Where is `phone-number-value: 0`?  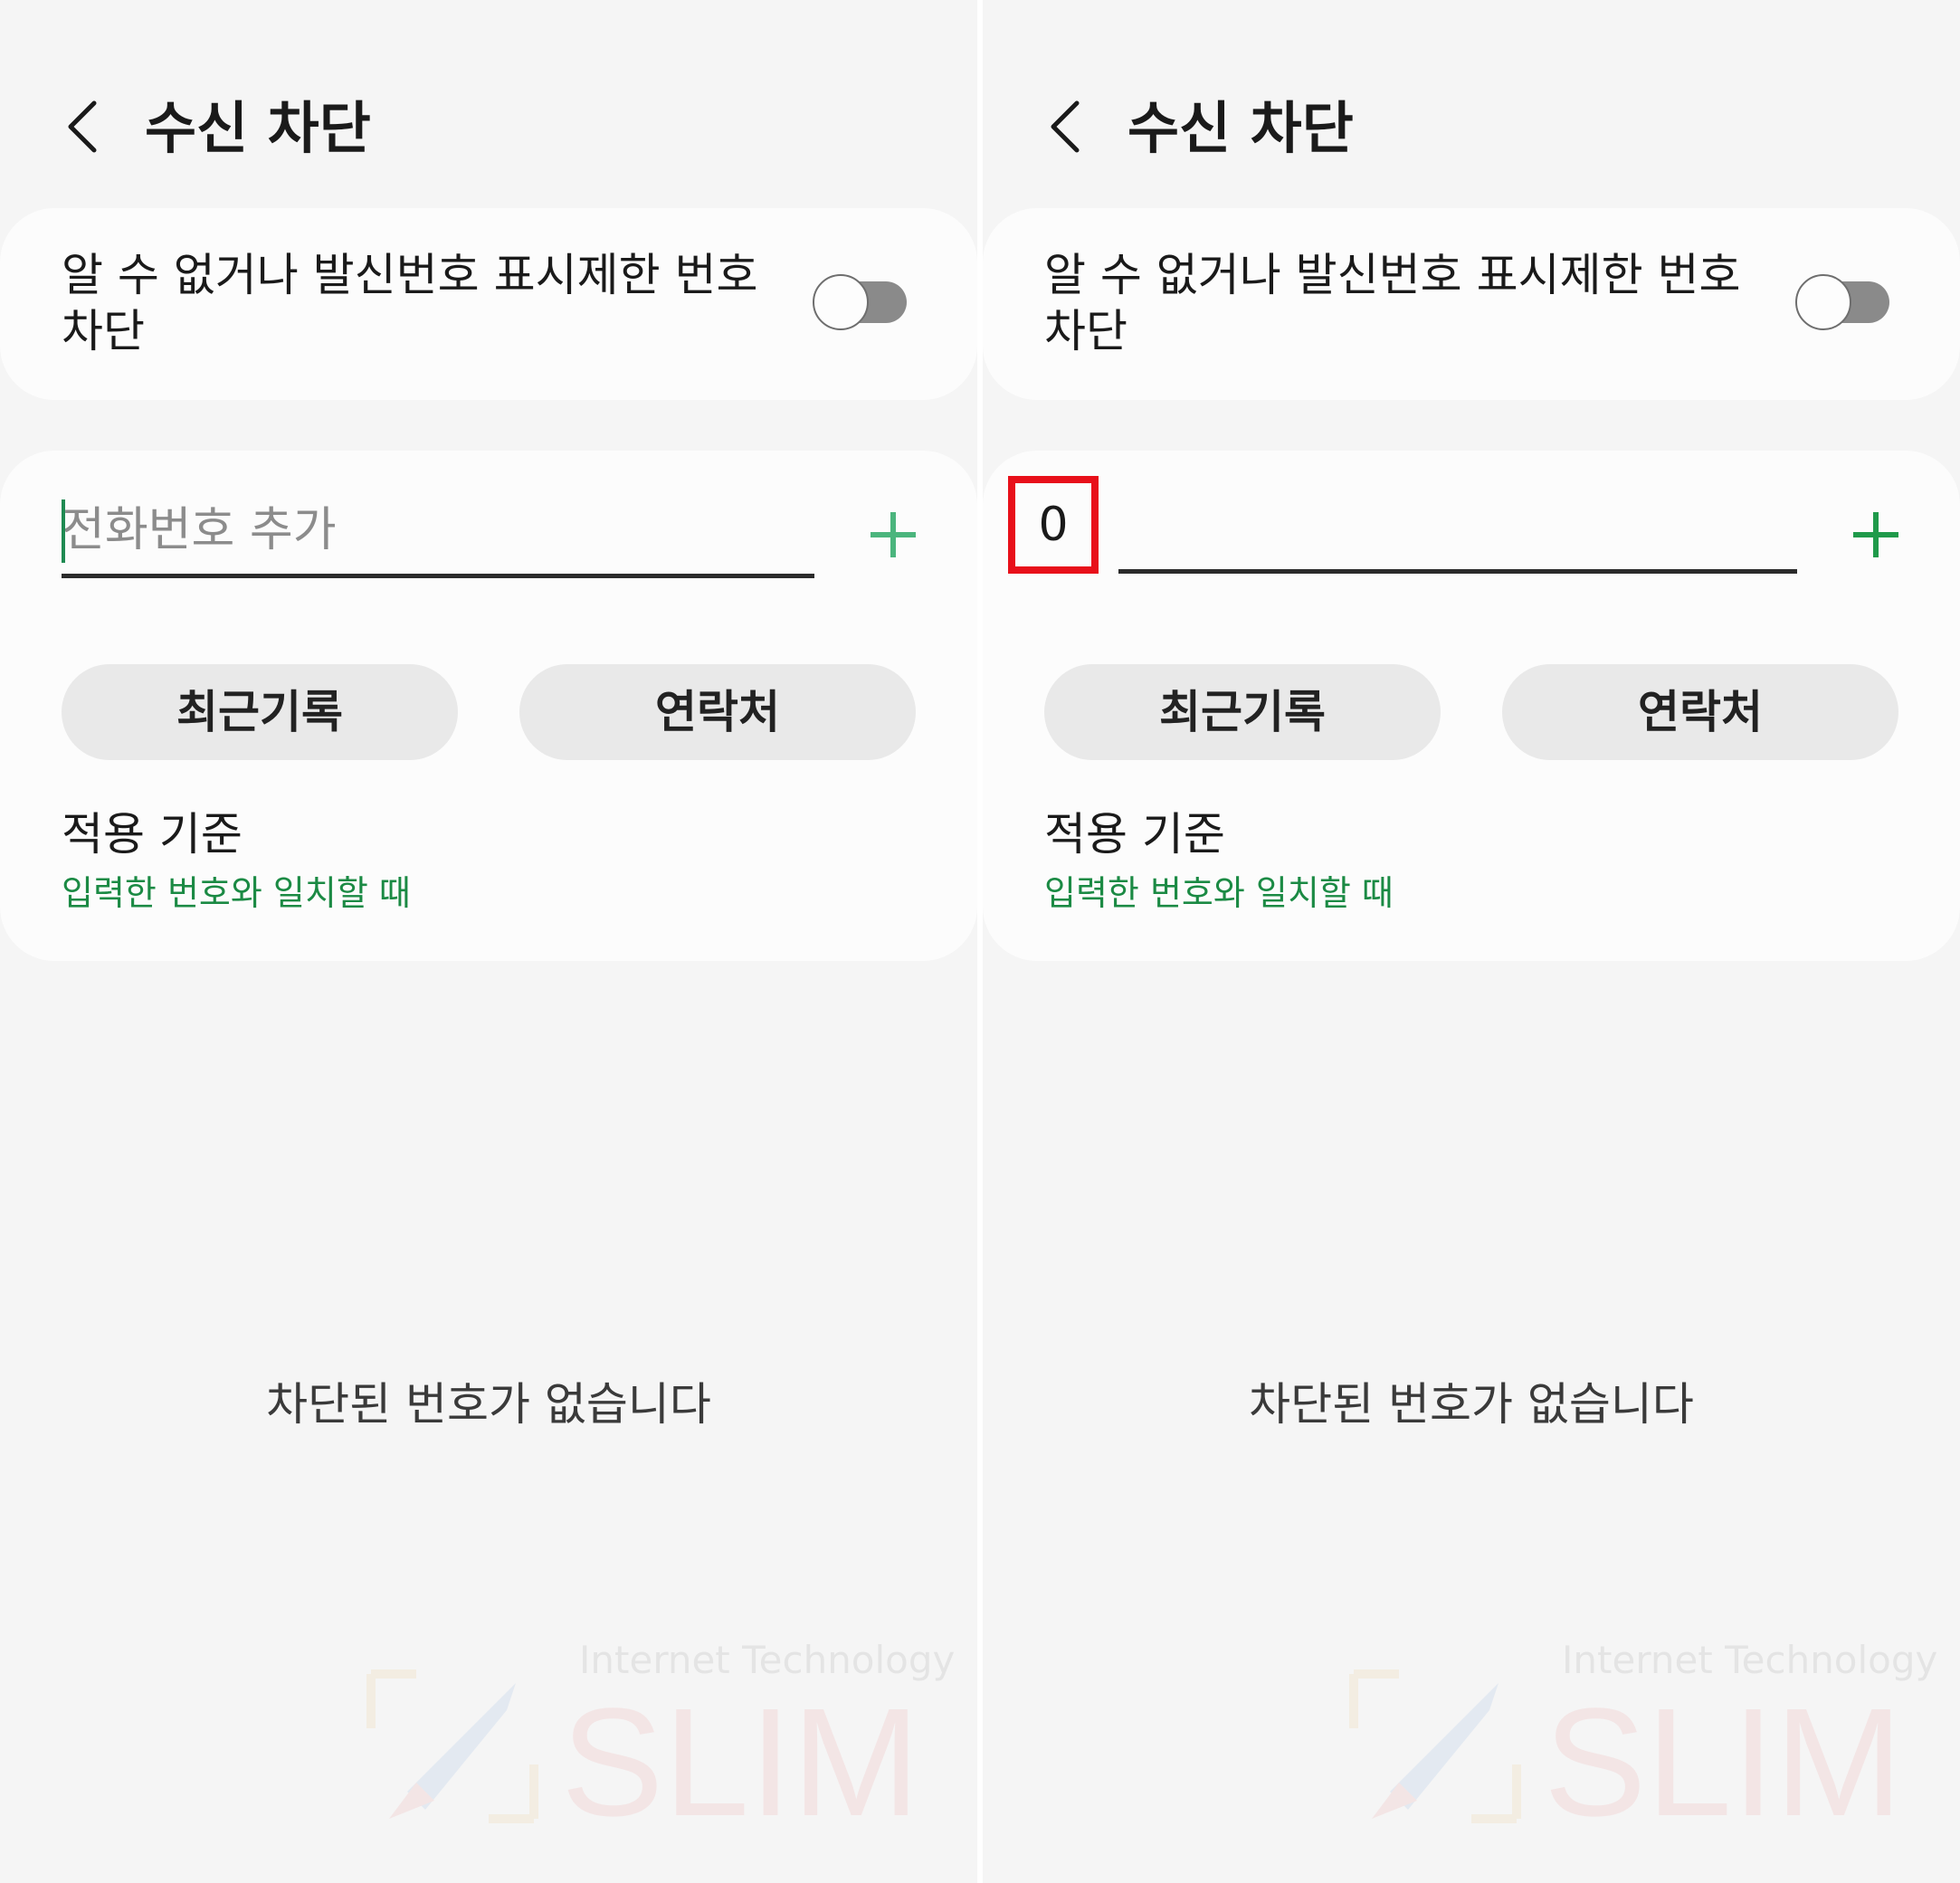 phone-number-value: 0 is located at coordinates (1054, 525).